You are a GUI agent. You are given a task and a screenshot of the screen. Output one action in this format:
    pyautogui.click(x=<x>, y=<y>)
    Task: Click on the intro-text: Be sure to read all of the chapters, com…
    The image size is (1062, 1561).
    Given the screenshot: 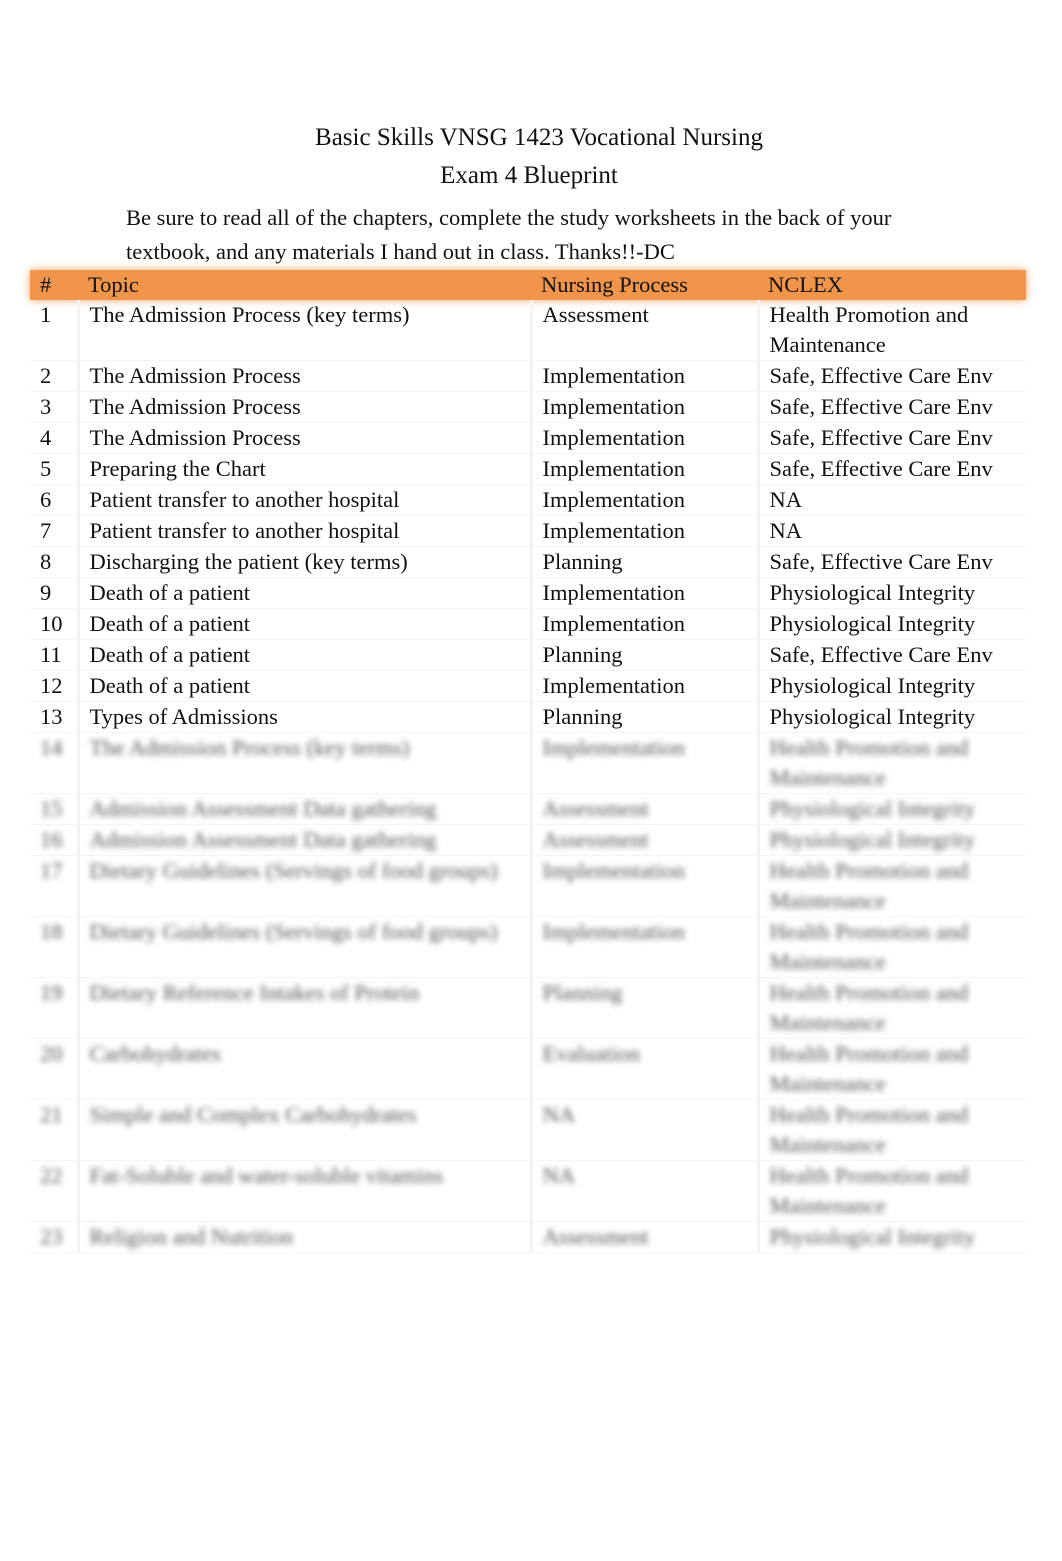 What is the action you would take?
    pyautogui.click(x=509, y=234)
    